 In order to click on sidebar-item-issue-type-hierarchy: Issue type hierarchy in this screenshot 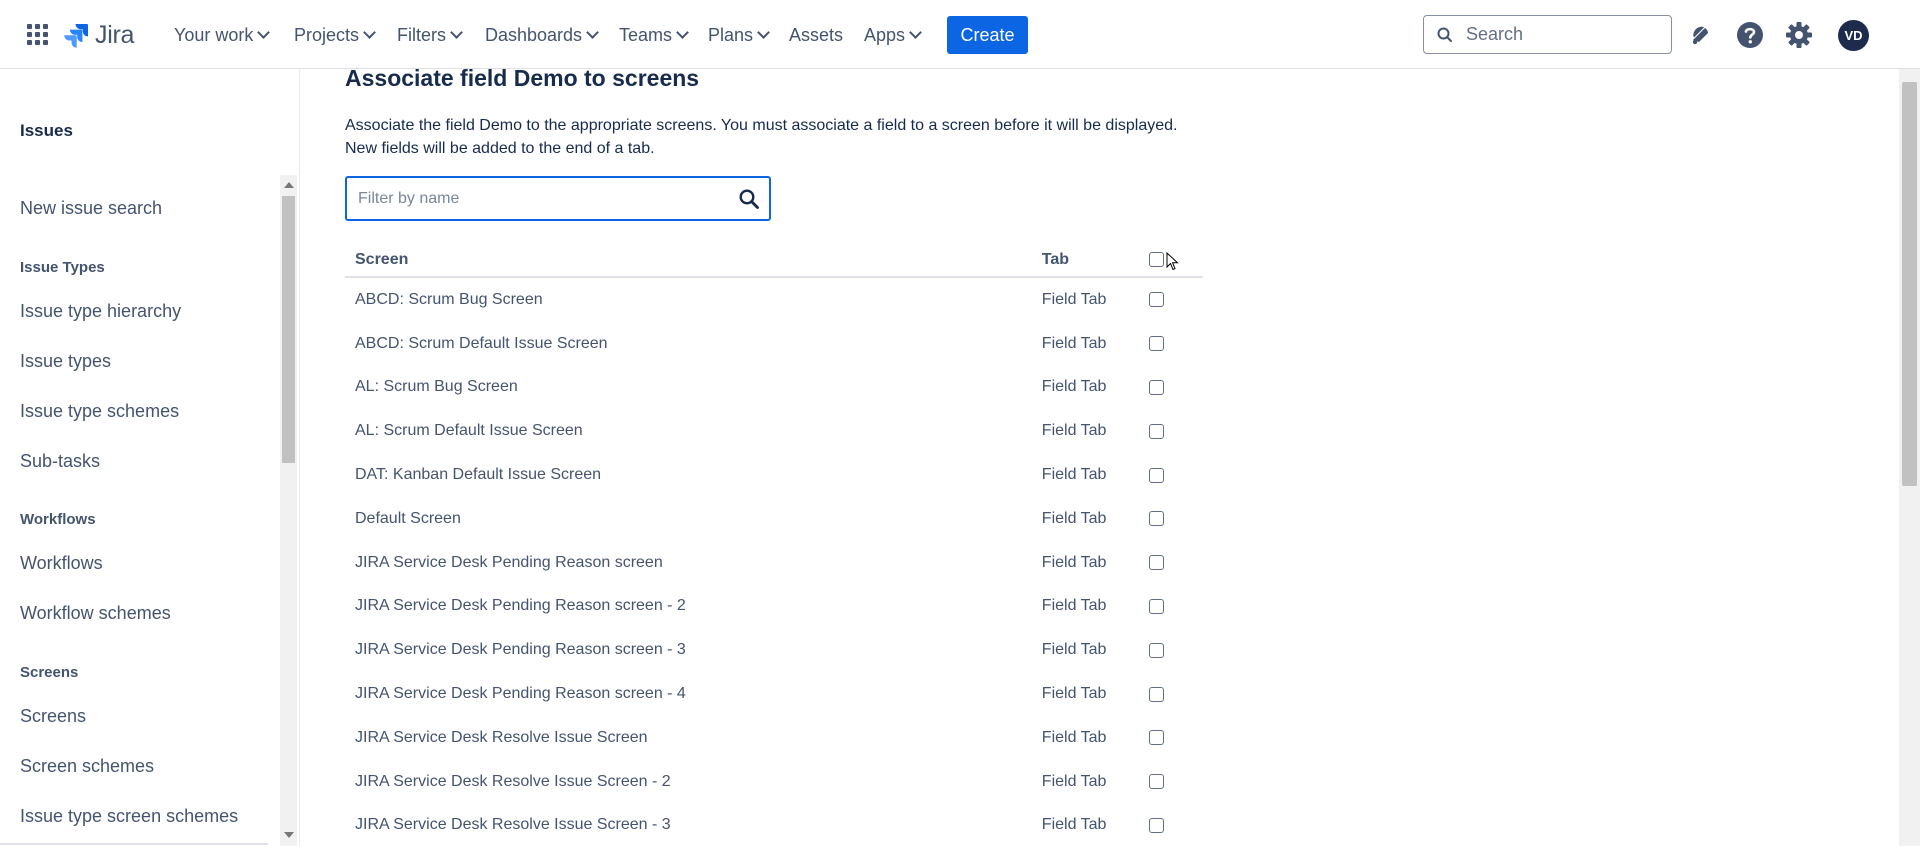, I will do `click(100, 311)`.